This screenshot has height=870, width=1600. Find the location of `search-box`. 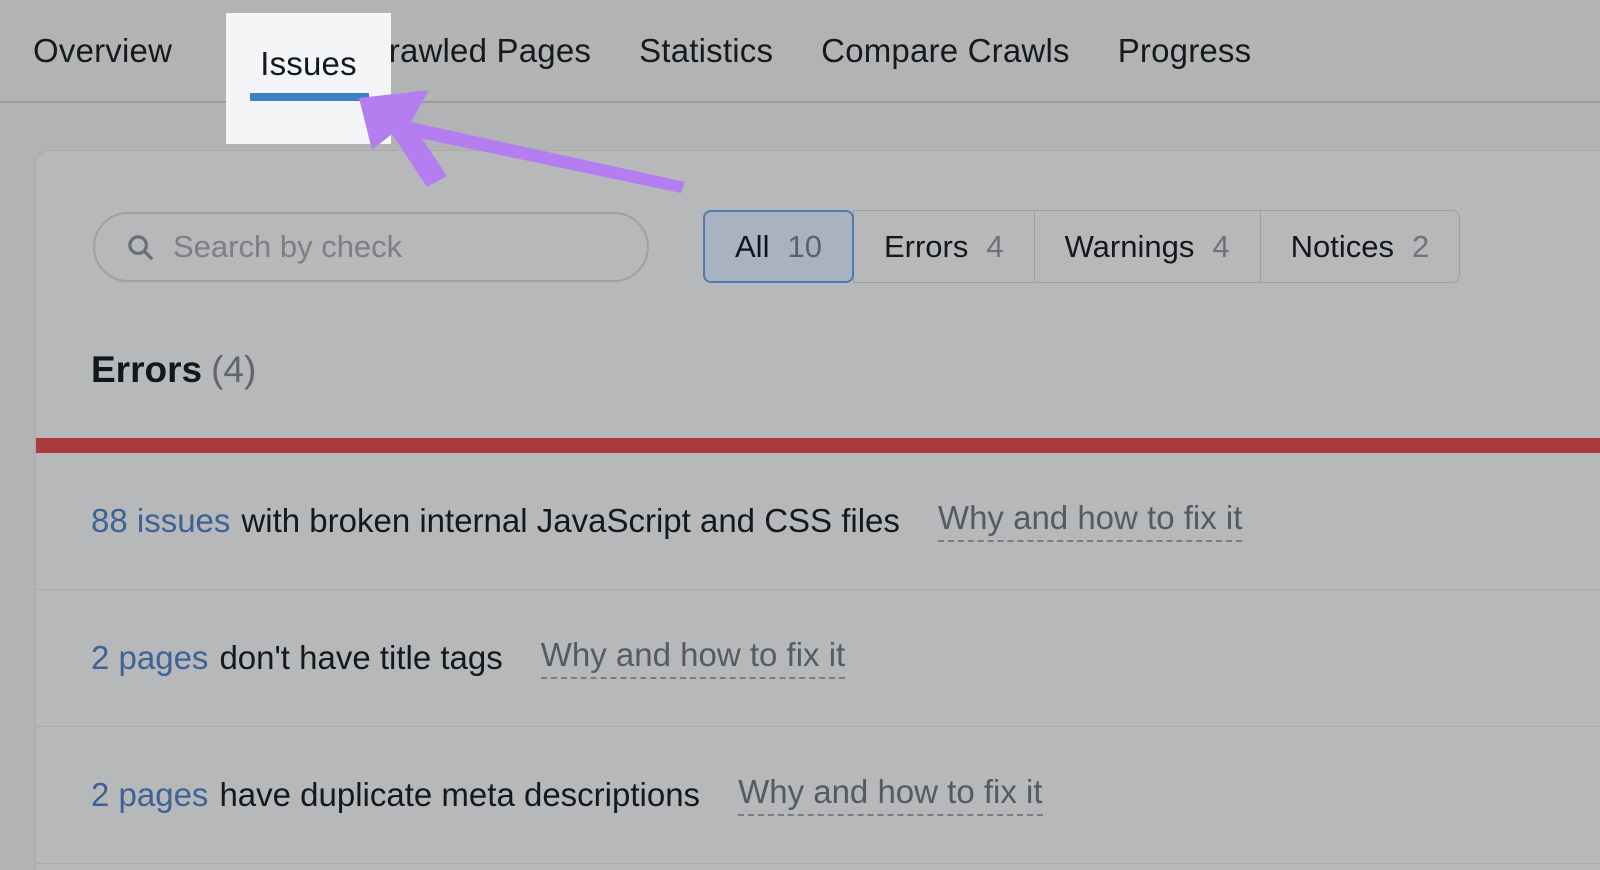

search-box is located at coordinates (371, 246).